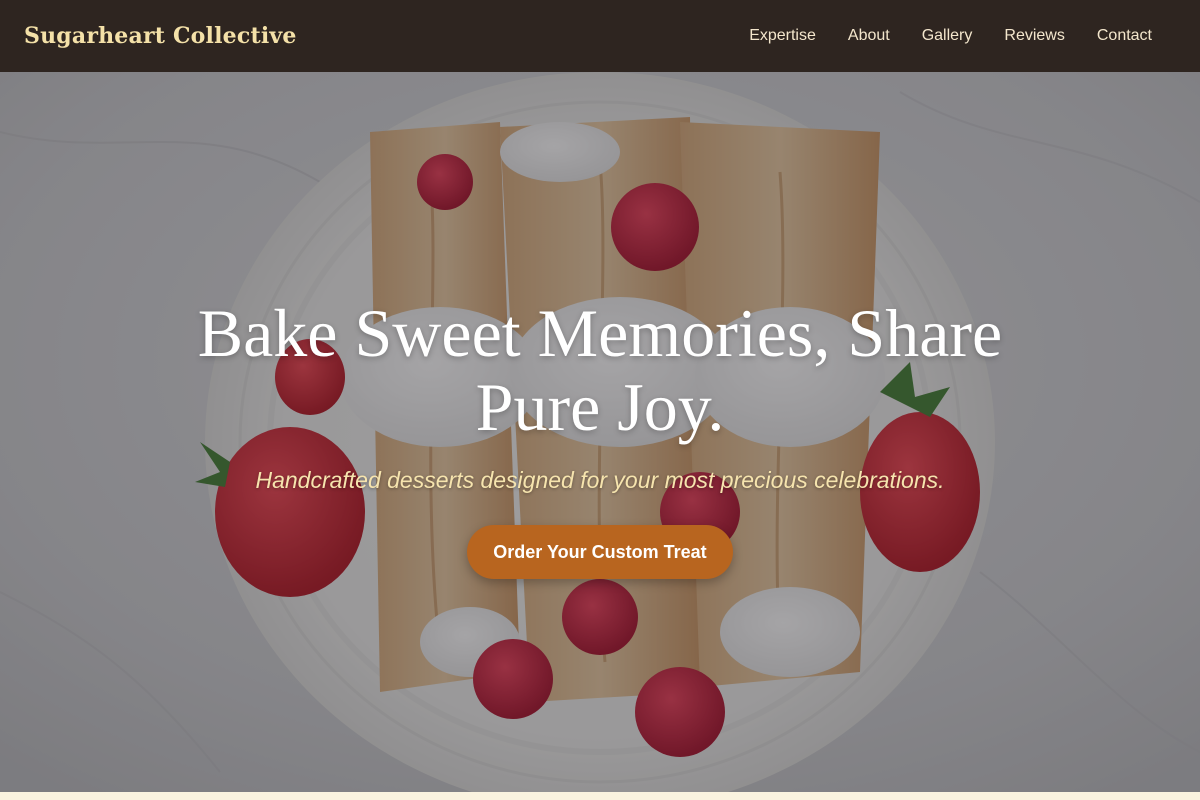 Image resolution: width=1200 pixels, height=800 pixels. What do you see at coordinates (1034, 36) in the screenshot?
I see `nav-link-reviews: Reviews` at bounding box center [1034, 36].